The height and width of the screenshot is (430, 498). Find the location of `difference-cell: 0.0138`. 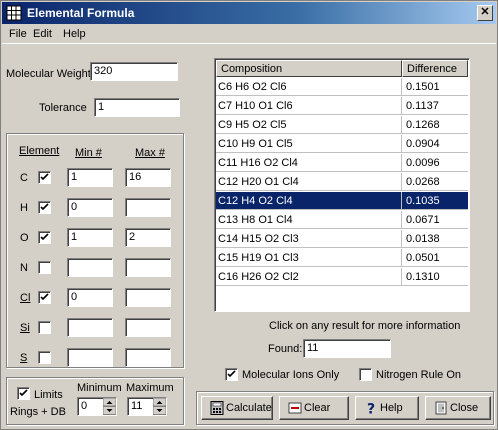

difference-cell: 0.0138 is located at coordinates (423, 239).